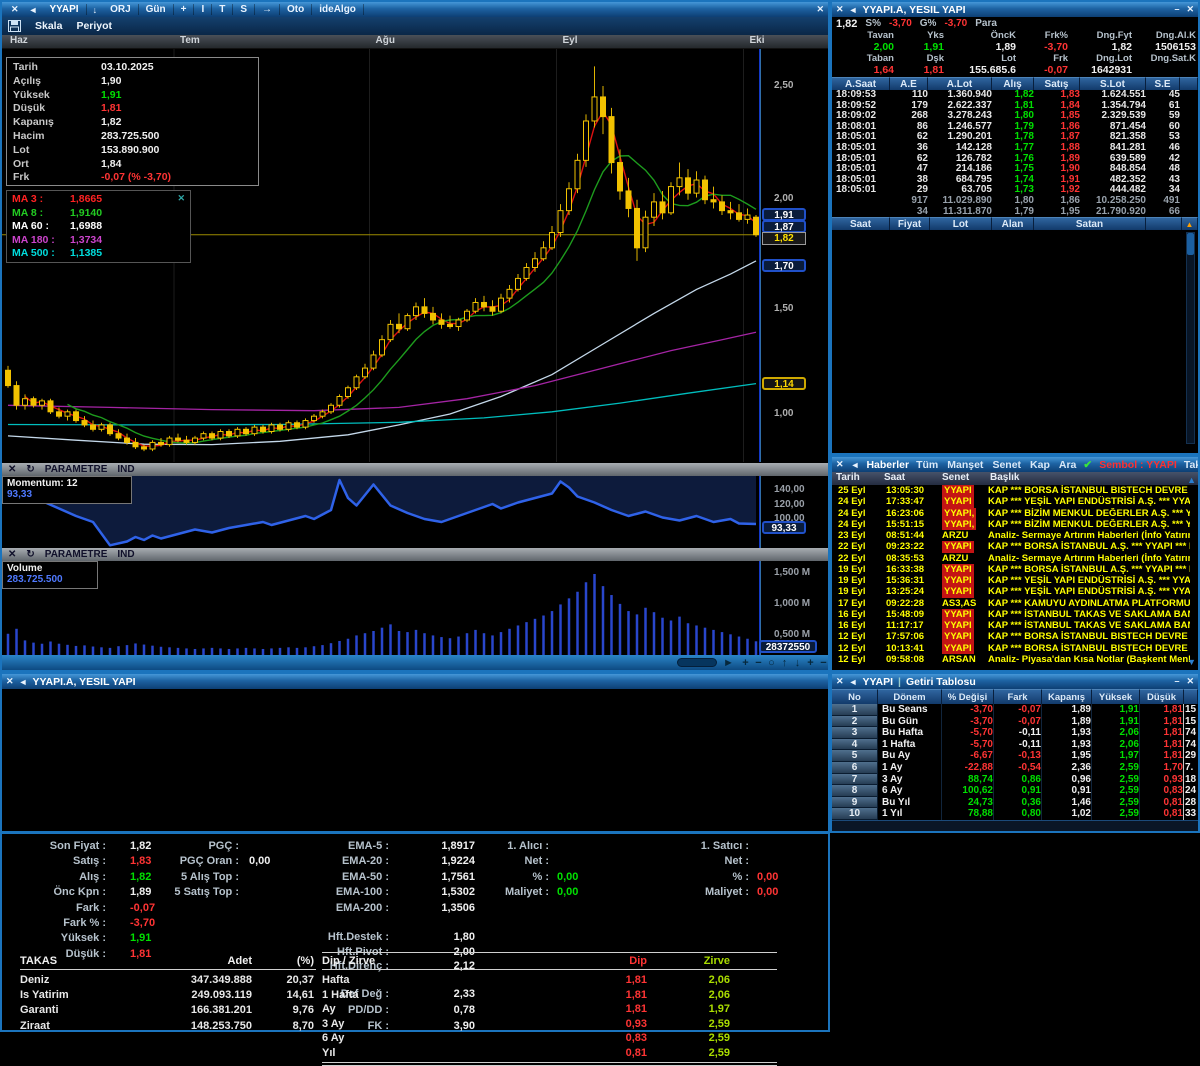  Describe the element at coordinates (121, 9) in the screenshot. I see `toolbar-item-ORJ: ORJ` at that location.